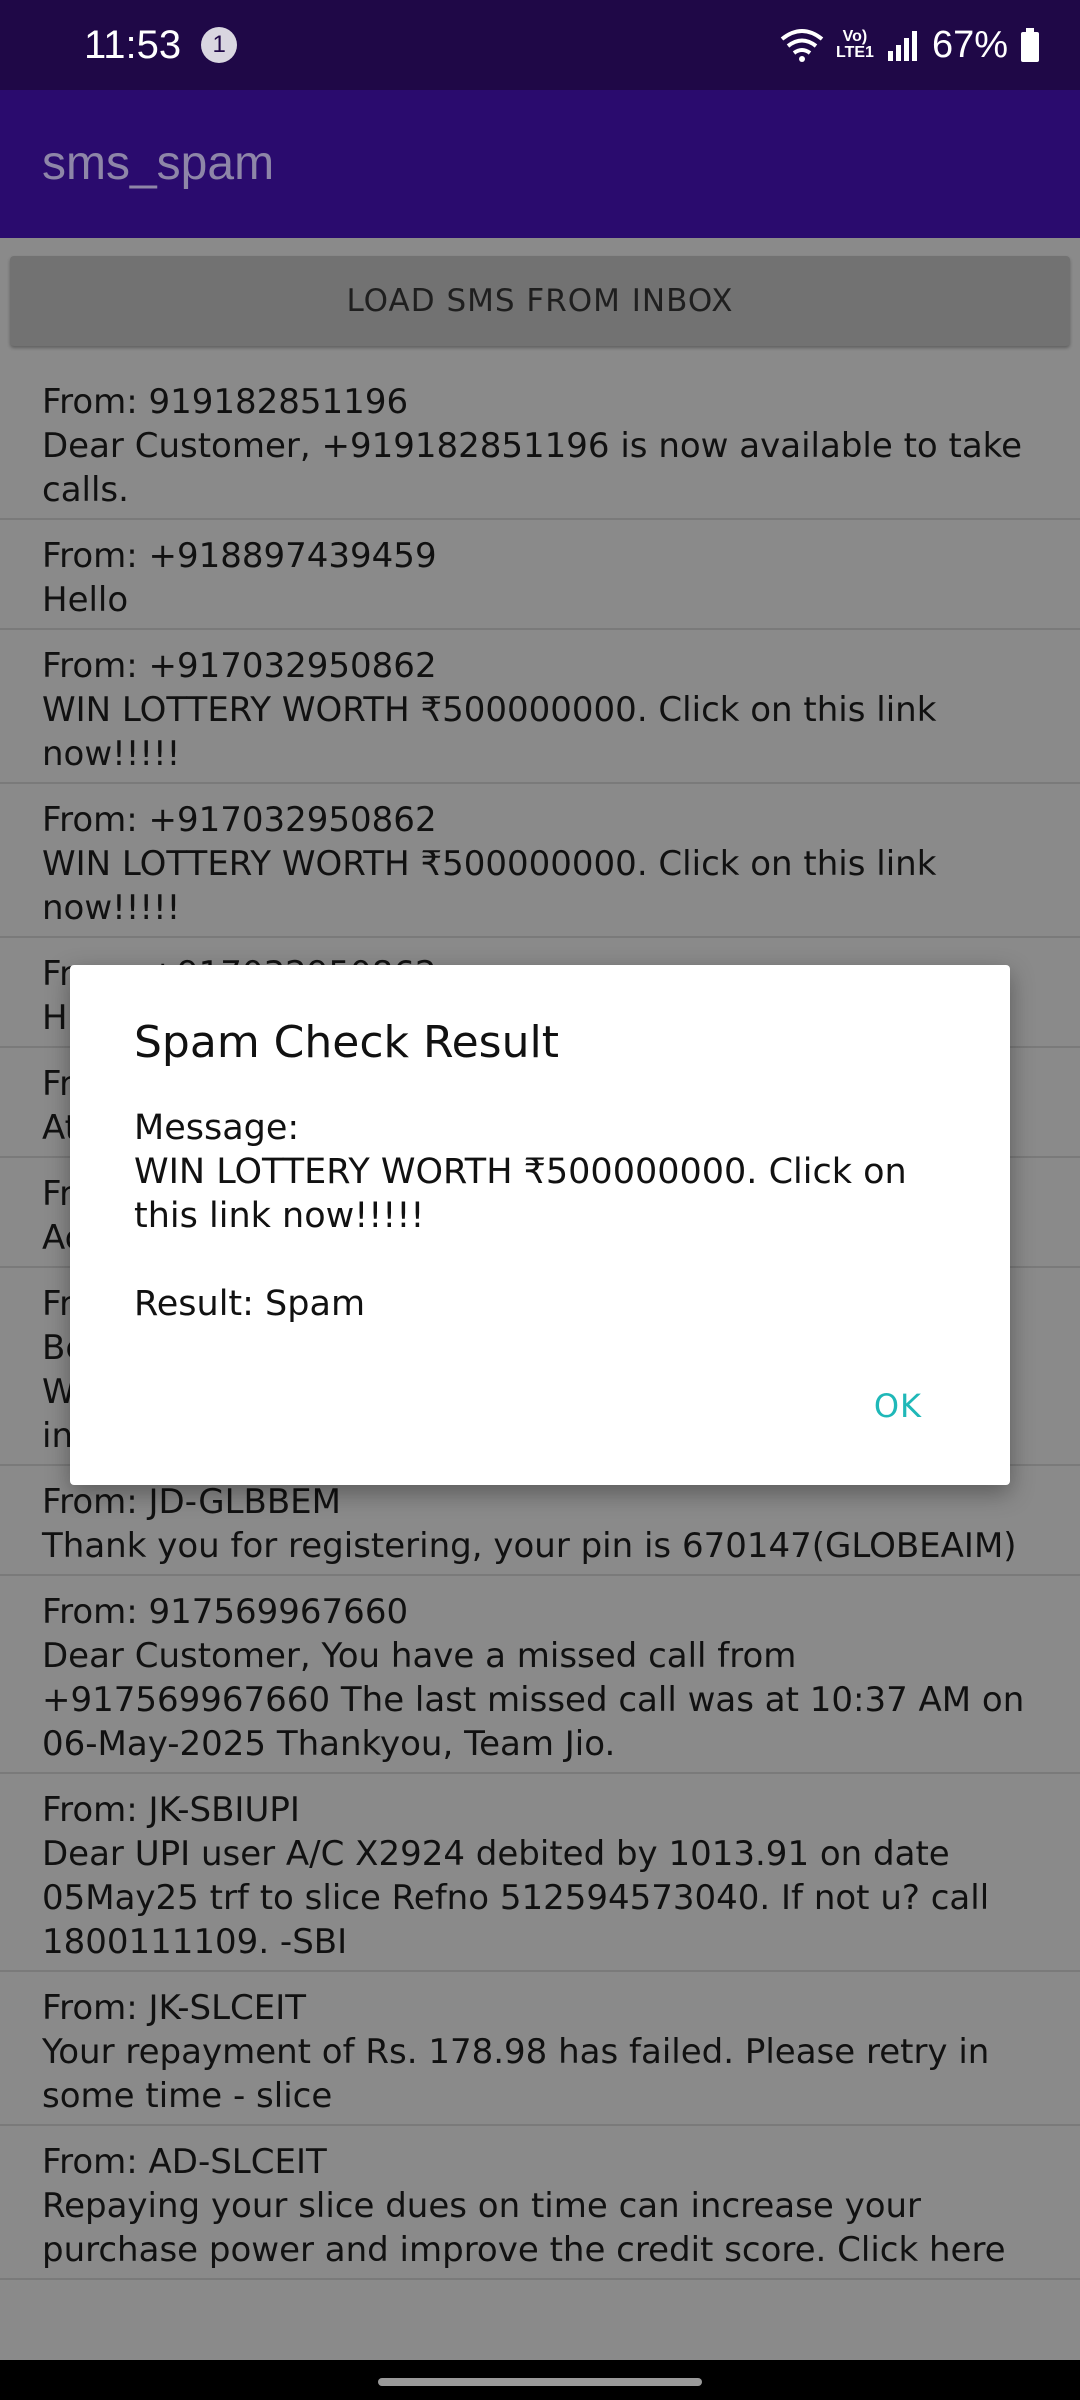 The image size is (1080, 2400). Describe the element at coordinates (191, 1502) in the screenshot. I see `sms-sender: From: JD-GLBBEM` at that location.